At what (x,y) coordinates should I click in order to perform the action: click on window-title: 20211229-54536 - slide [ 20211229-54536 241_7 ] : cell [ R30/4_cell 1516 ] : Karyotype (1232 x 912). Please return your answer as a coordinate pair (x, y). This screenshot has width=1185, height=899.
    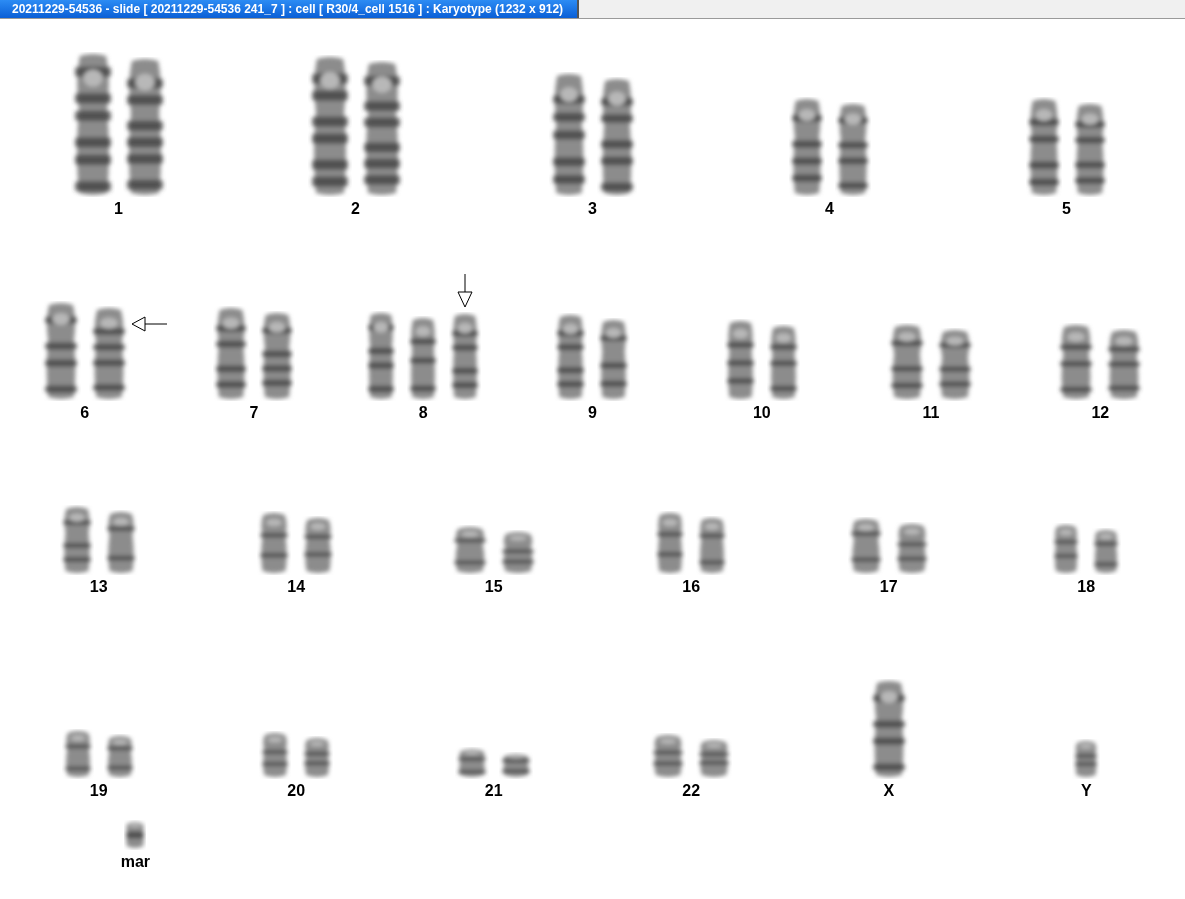
    Looking at the image, I should click on (290, 9).